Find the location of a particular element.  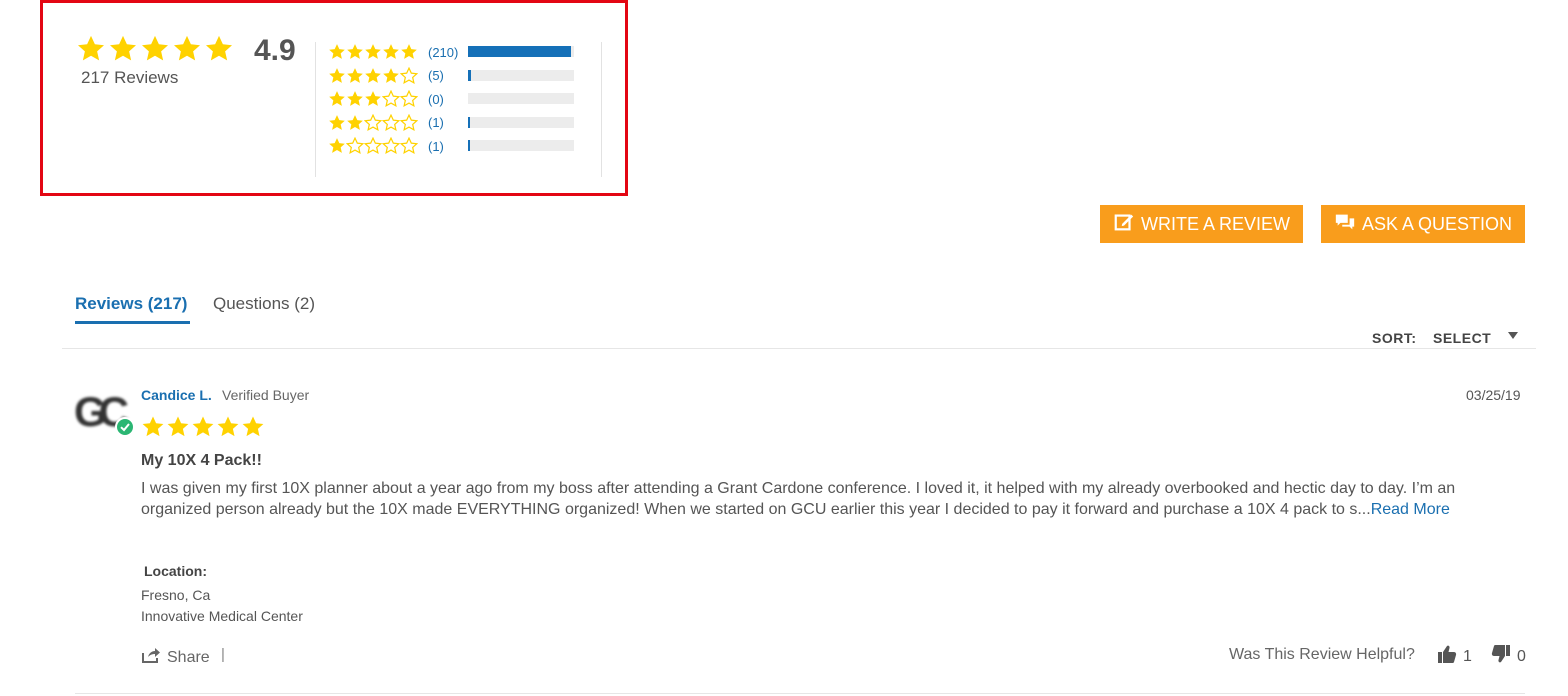

helpful-prompt: Was This Review Helpful? is located at coordinates (1322, 654).